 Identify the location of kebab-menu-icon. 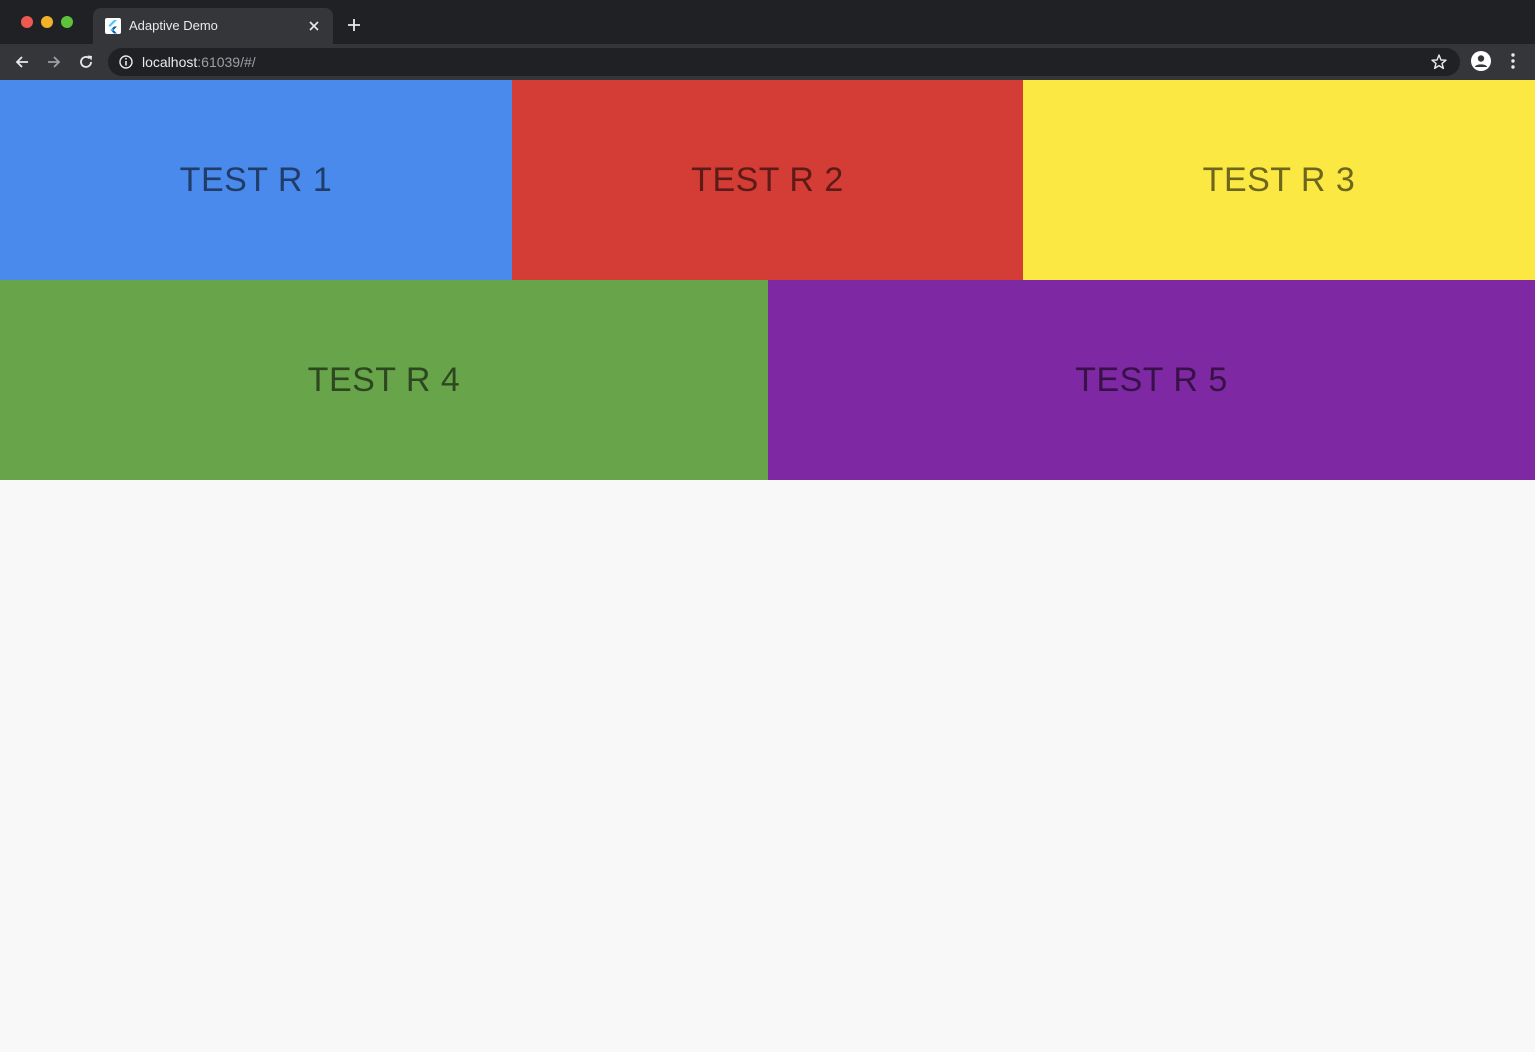
(1513, 61).